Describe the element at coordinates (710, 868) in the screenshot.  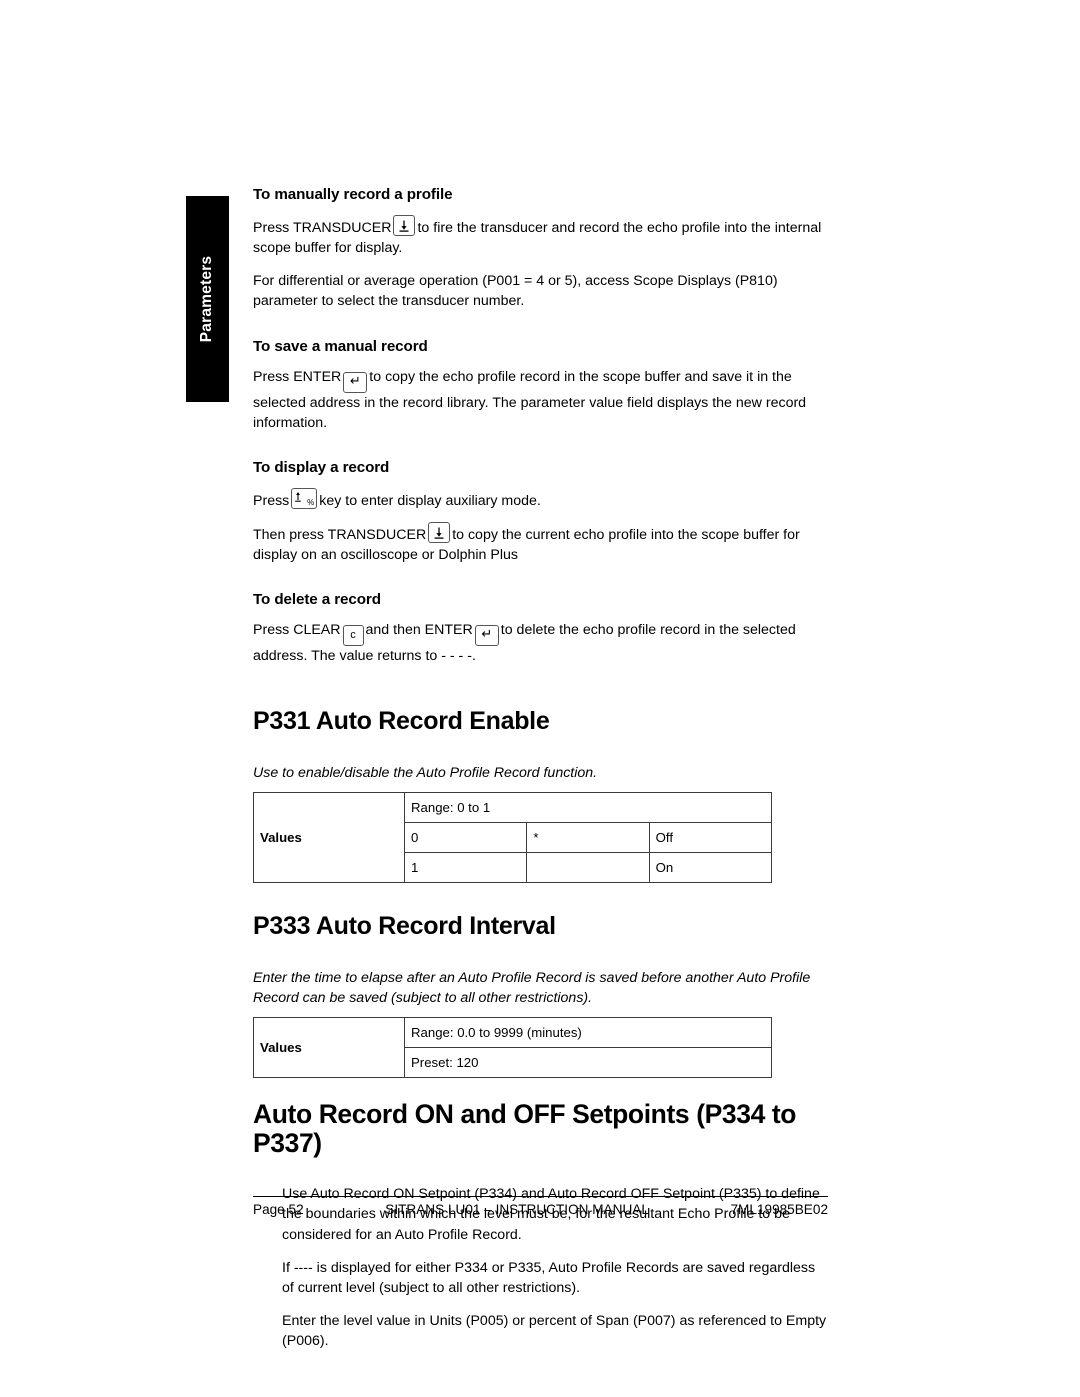
I see `value-description-cell: On` at that location.